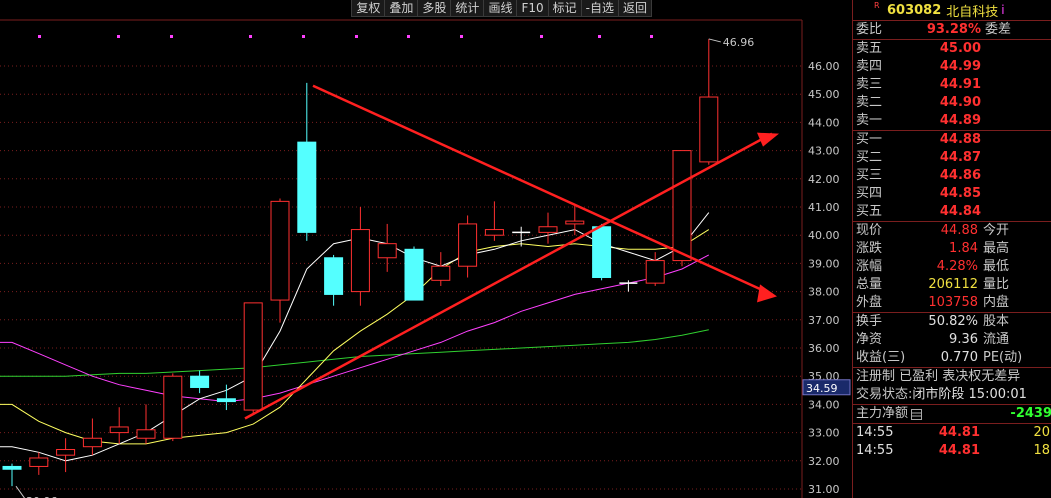 Image resolution: width=1051 pixels, height=498 pixels. Describe the element at coordinates (952, 103) in the screenshot. I see `ask-row: 卖二 44.90` at that location.